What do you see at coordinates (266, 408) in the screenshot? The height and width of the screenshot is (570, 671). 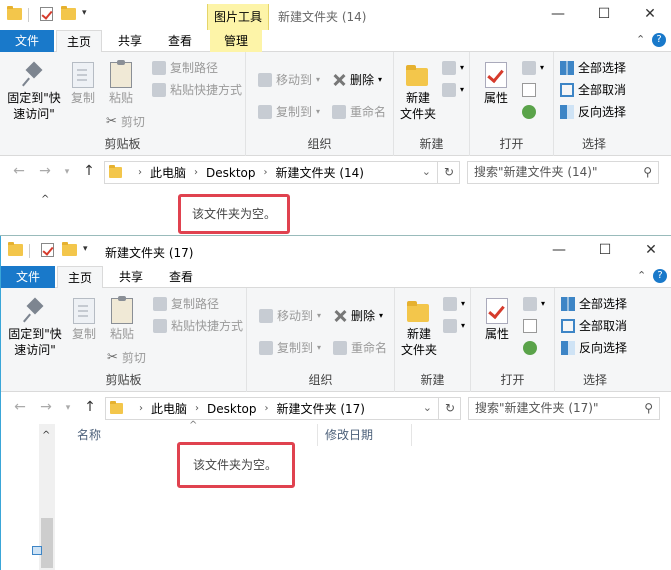 I see `chevron-right-icon: ›` at bounding box center [266, 408].